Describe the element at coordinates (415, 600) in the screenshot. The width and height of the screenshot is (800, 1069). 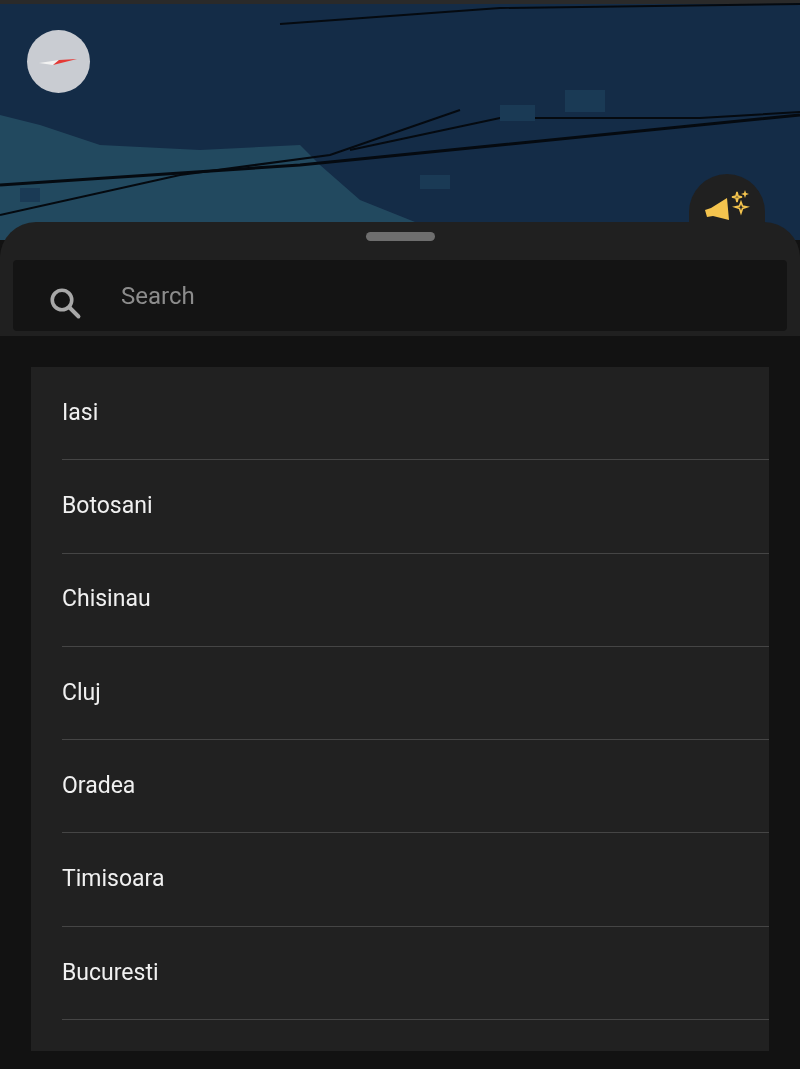
I see `place-item: Chisinau` at that location.